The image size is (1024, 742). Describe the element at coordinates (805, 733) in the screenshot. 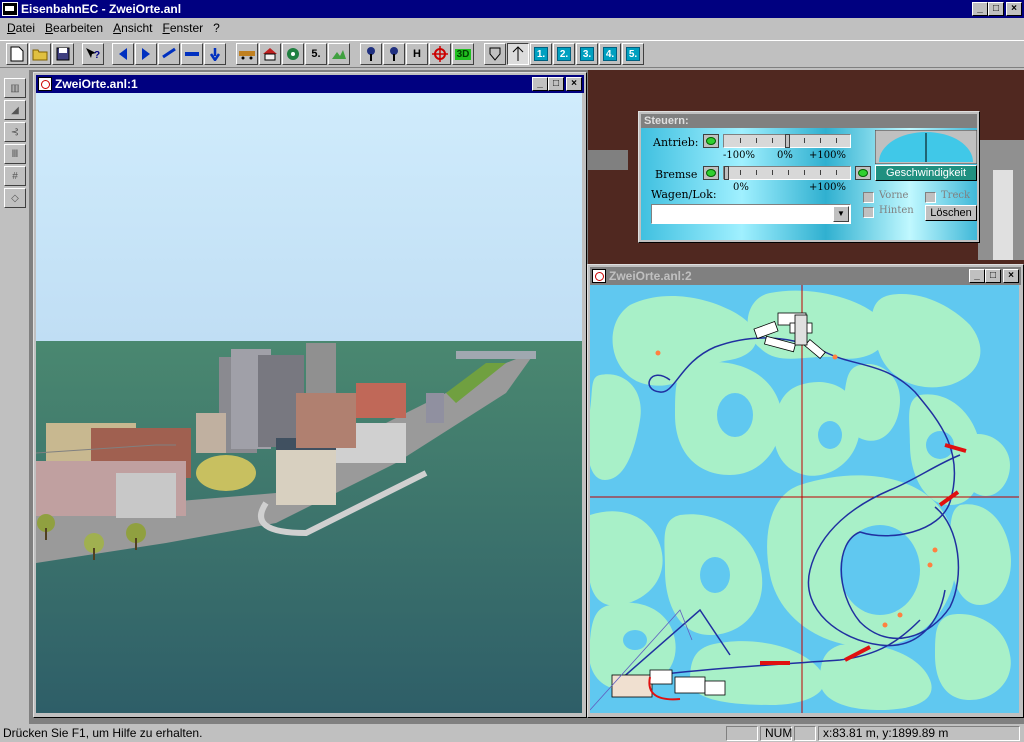

I see `status-scroll-panel` at that location.